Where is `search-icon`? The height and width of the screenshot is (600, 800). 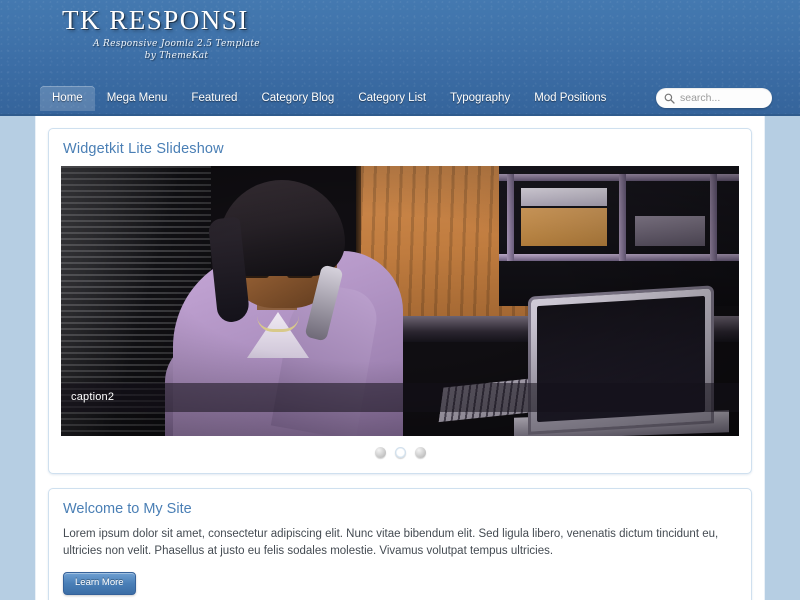 search-icon is located at coordinates (669, 98).